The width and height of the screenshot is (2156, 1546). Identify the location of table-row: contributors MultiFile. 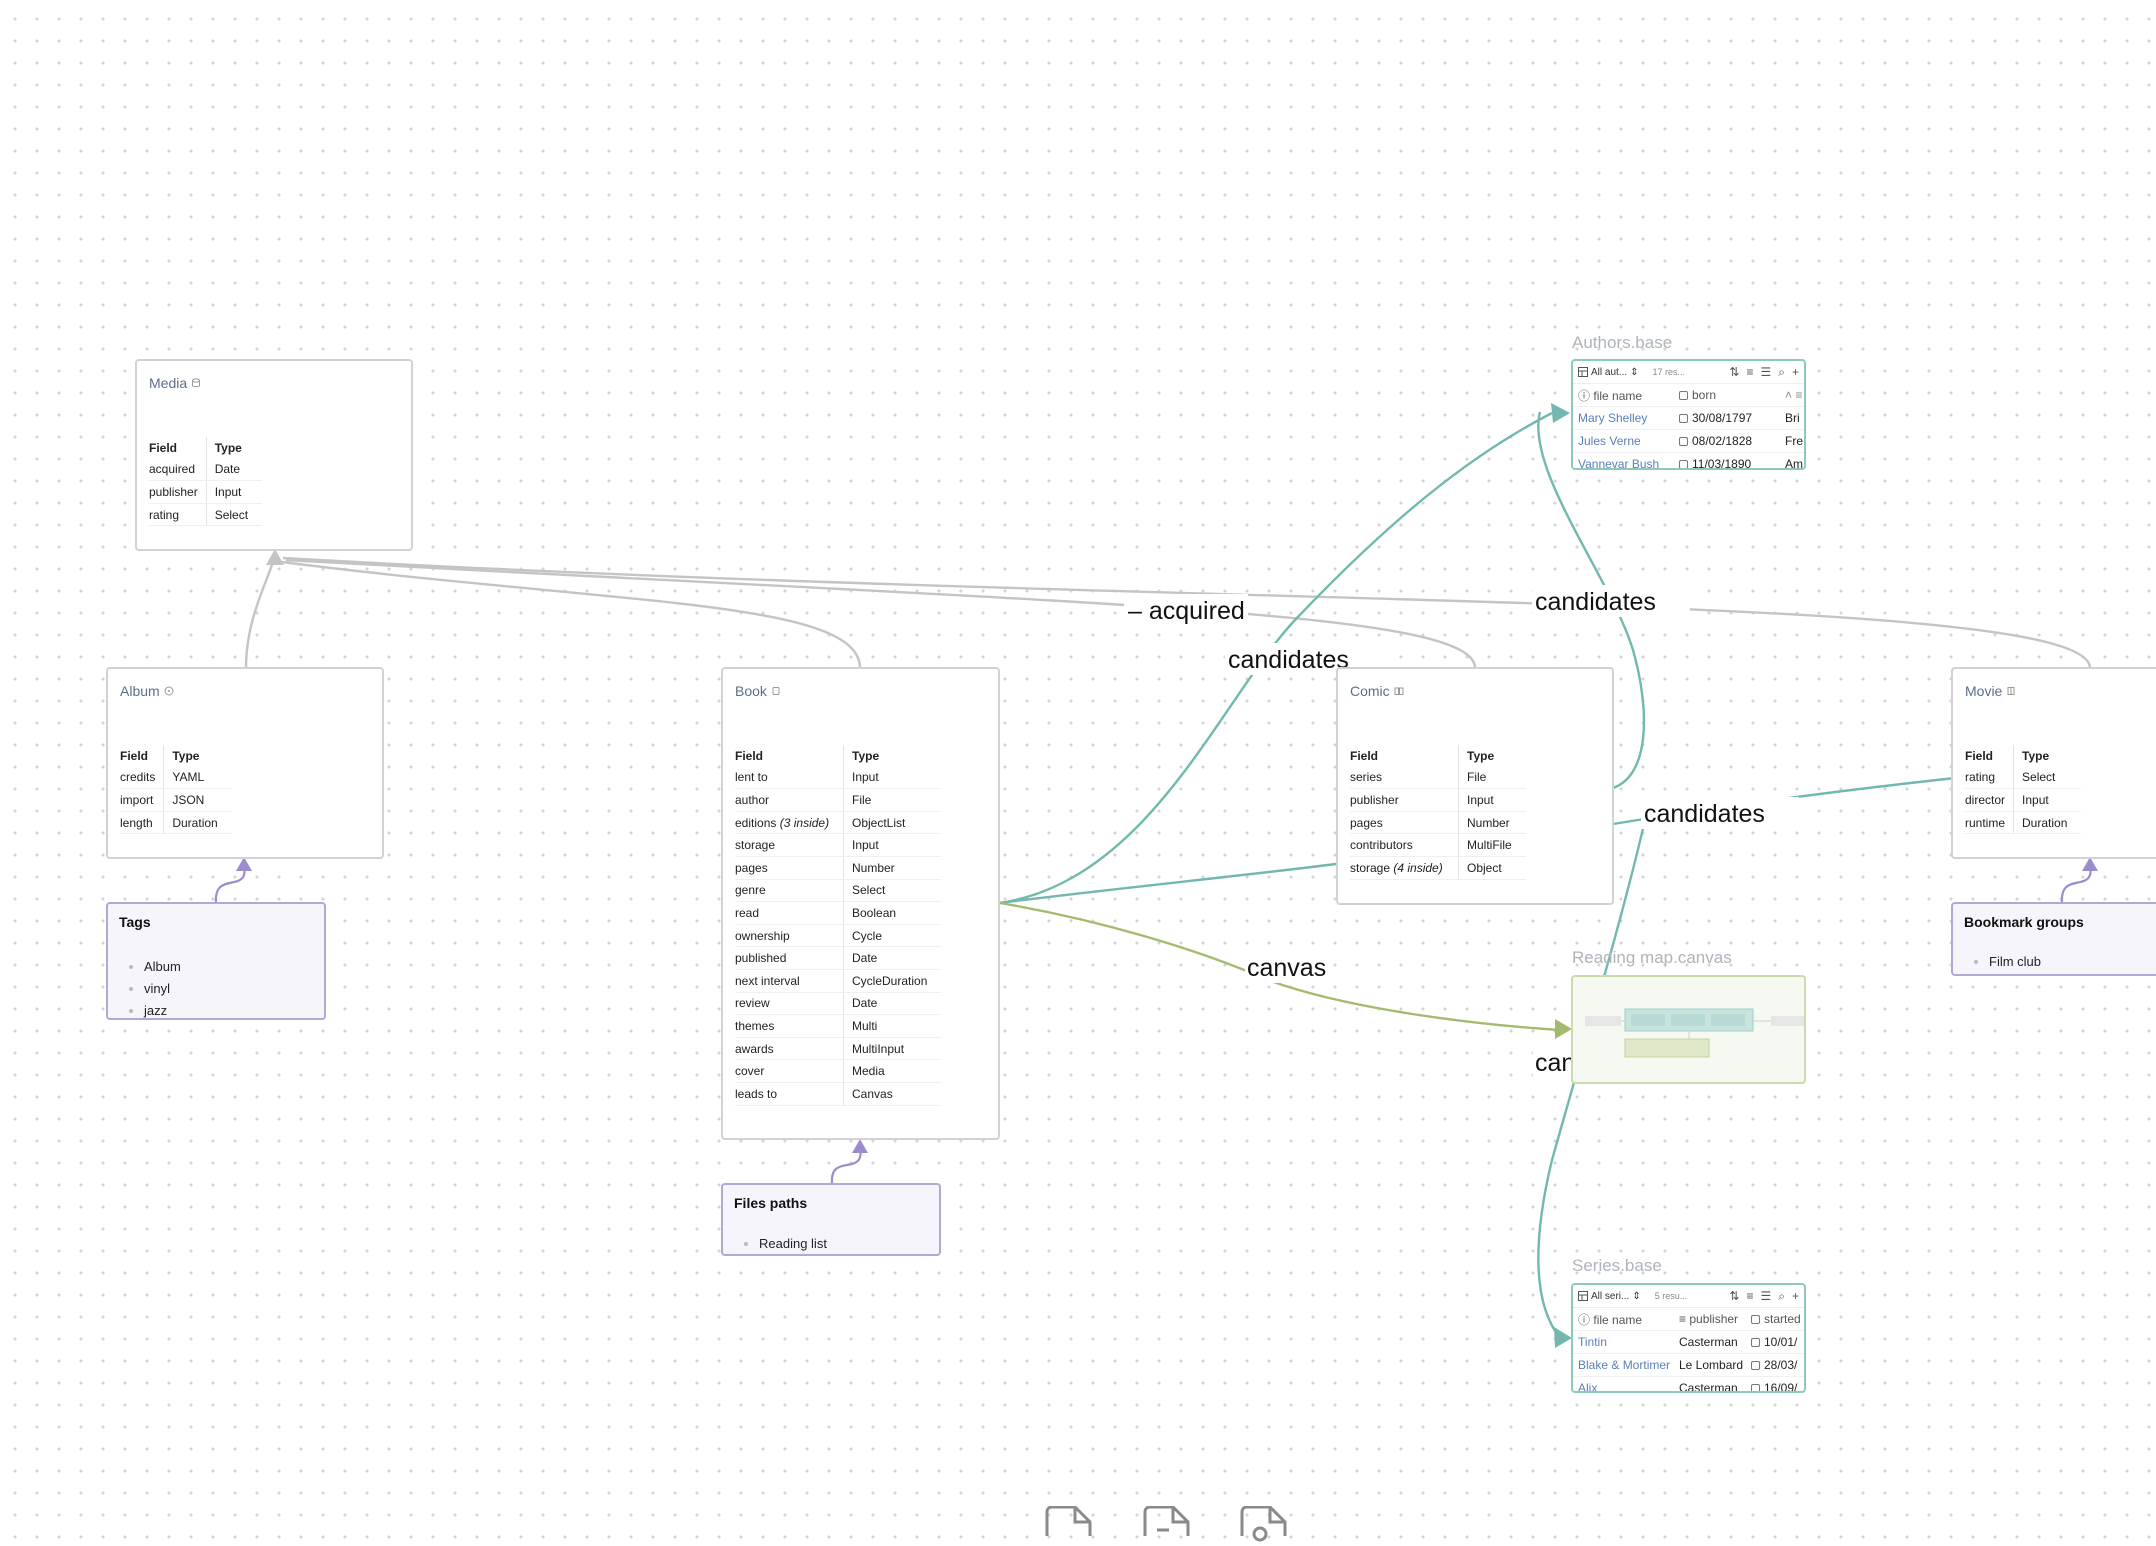
(1438, 845).